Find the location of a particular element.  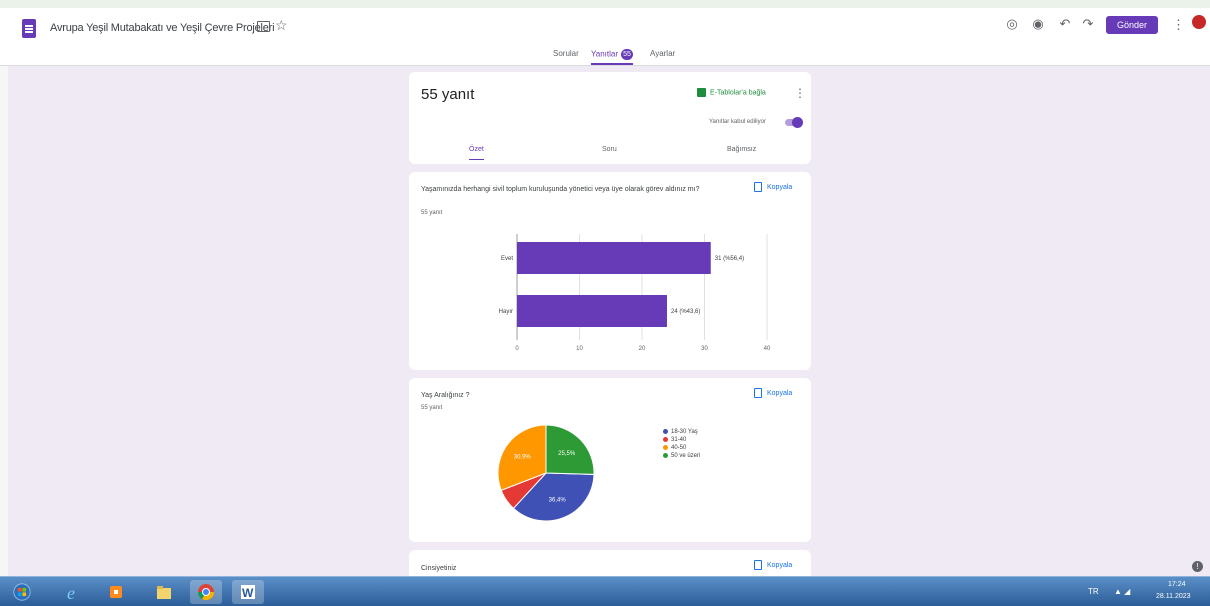

accepting-responses-label: Yanıtlar kabul ediliyor is located at coordinates (737, 122).